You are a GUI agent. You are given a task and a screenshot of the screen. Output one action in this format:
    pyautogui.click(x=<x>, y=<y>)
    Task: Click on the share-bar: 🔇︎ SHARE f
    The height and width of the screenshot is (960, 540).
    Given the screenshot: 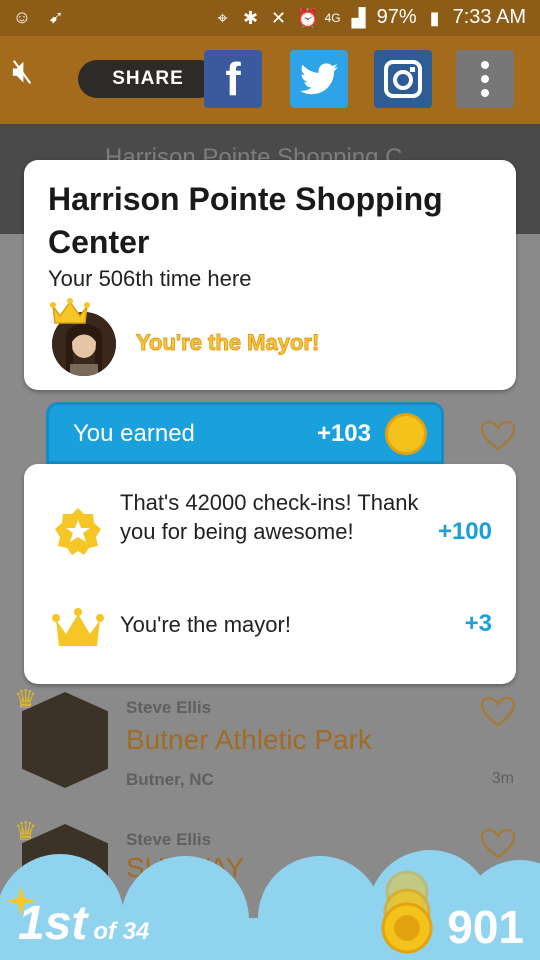 What is the action you would take?
    pyautogui.click(x=270, y=80)
    